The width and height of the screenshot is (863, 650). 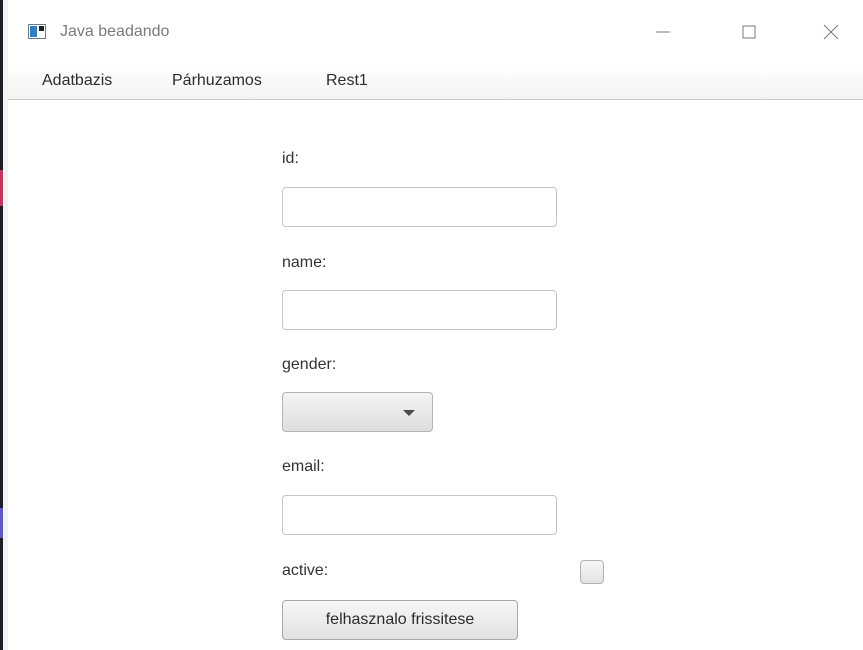 What do you see at coordinates (217, 81) in the screenshot?
I see `menu-parhuzamos: Párhuzamos` at bounding box center [217, 81].